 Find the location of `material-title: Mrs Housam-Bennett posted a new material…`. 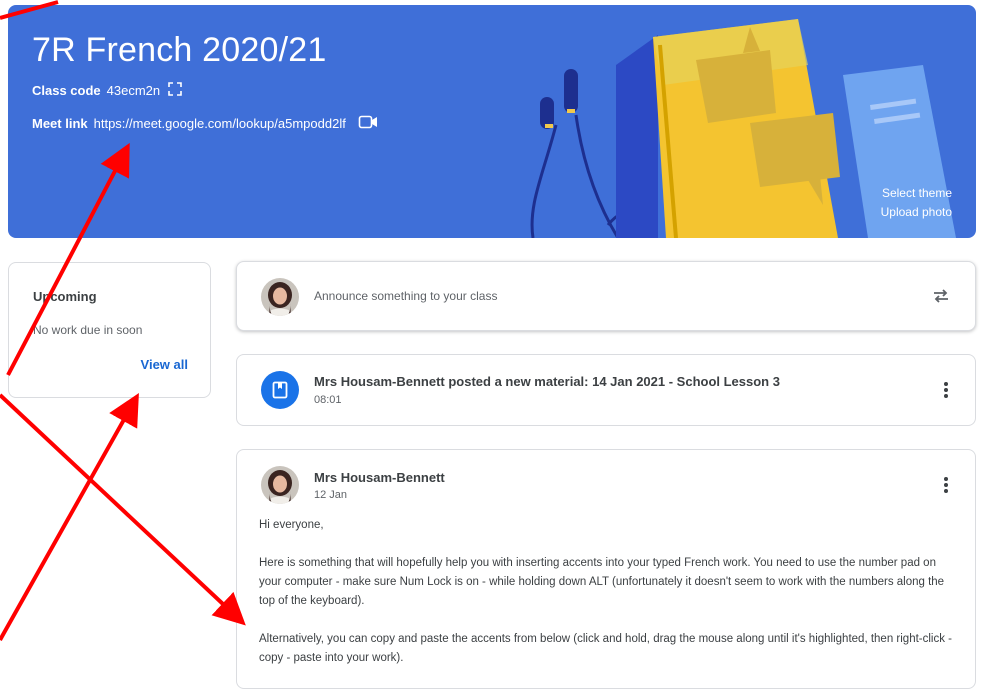

material-title: Mrs Housam-Bennett posted a new material… is located at coordinates (547, 381).